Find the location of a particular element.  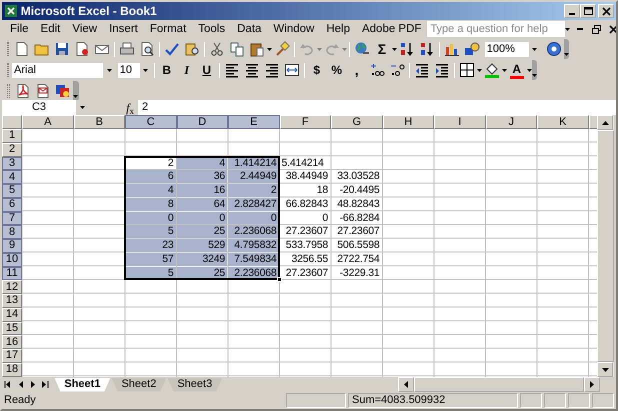

row-header: 3 is located at coordinates (12, 163).